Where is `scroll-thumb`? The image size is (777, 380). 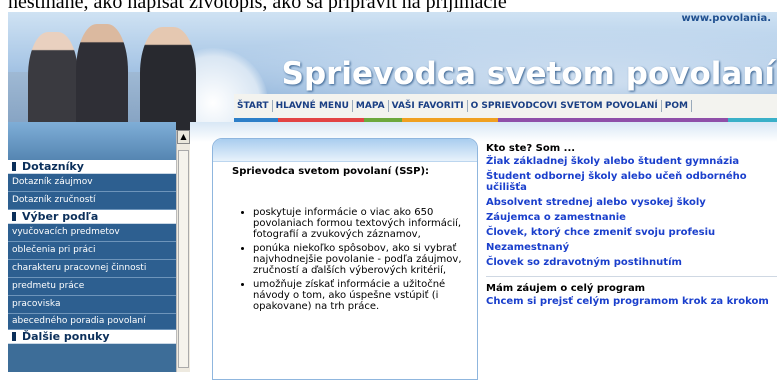 scroll-thumb is located at coordinates (183, 259).